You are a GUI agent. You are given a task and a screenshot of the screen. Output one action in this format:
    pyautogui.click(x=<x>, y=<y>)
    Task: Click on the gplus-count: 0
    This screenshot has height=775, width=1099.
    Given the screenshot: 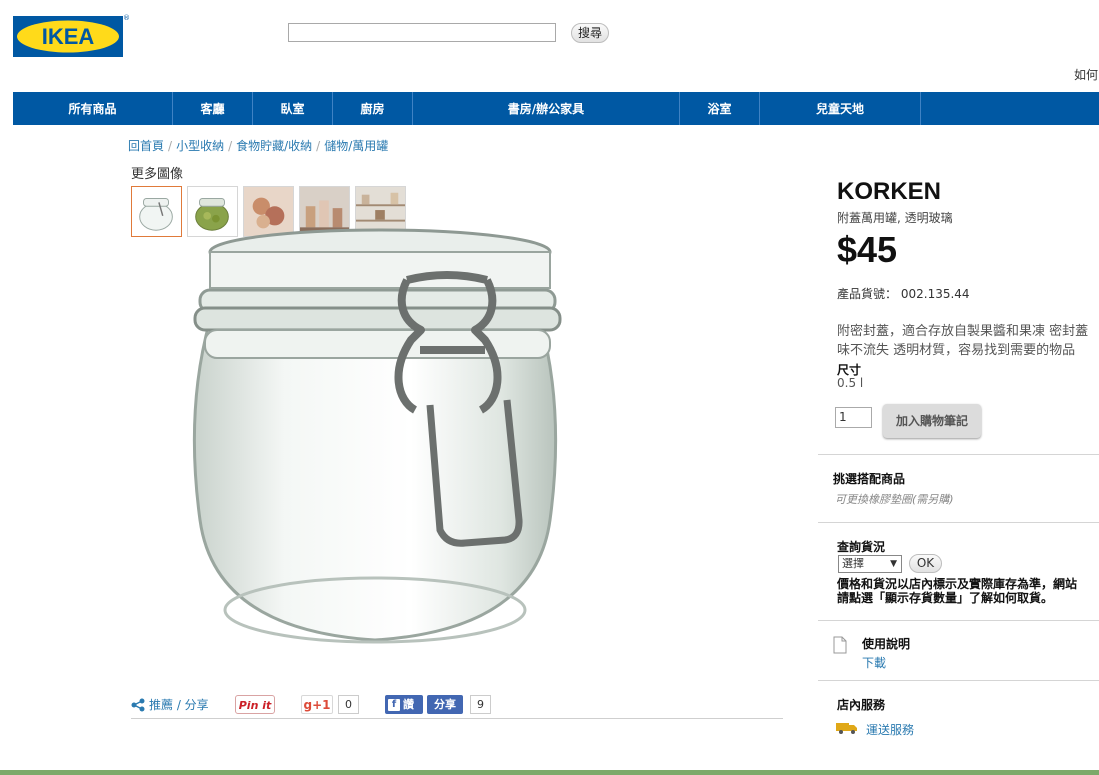 What is the action you would take?
    pyautogui.click(x=348, y=704)
    